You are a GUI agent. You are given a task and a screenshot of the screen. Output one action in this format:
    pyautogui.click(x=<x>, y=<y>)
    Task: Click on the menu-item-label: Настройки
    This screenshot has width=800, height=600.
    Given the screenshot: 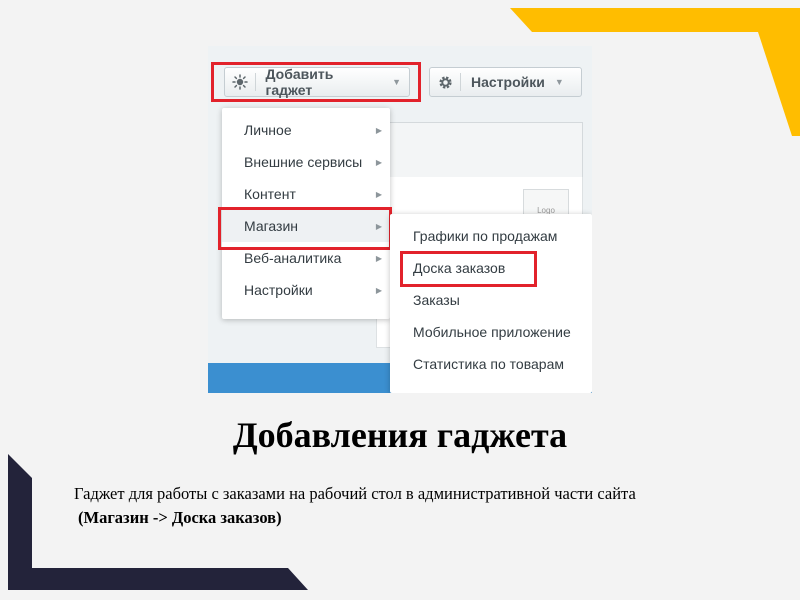 What is the action you would take?
    pyautogui.click(x=278, y=290)
    